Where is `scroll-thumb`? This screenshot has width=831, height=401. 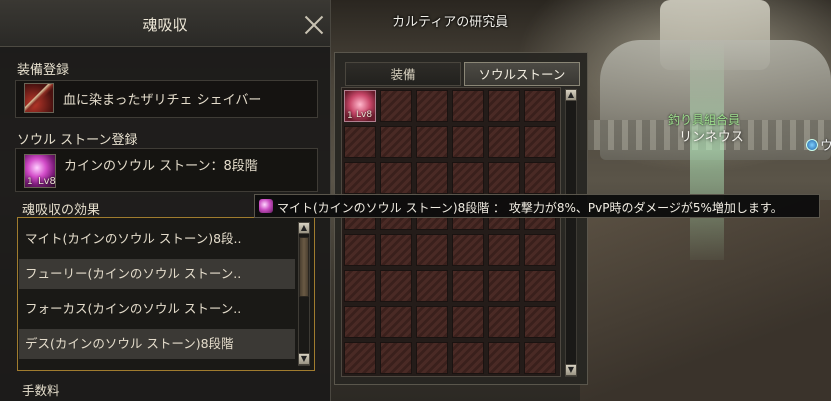
scroll-thumb is located at coordinates (304, 267).